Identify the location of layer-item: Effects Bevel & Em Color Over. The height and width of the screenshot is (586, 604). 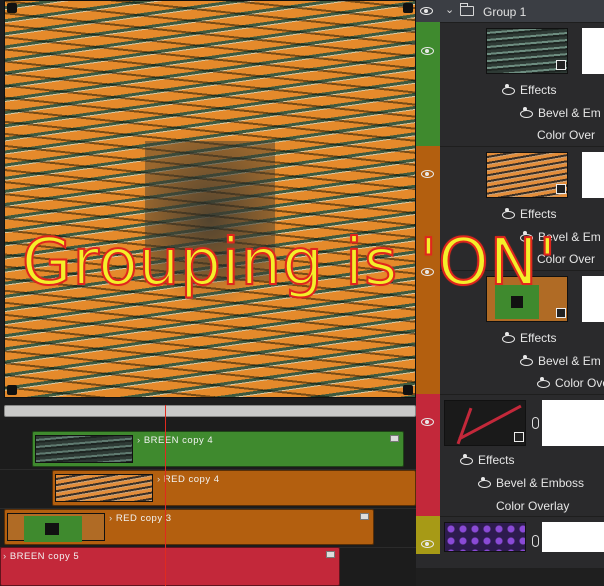
(522, 84).